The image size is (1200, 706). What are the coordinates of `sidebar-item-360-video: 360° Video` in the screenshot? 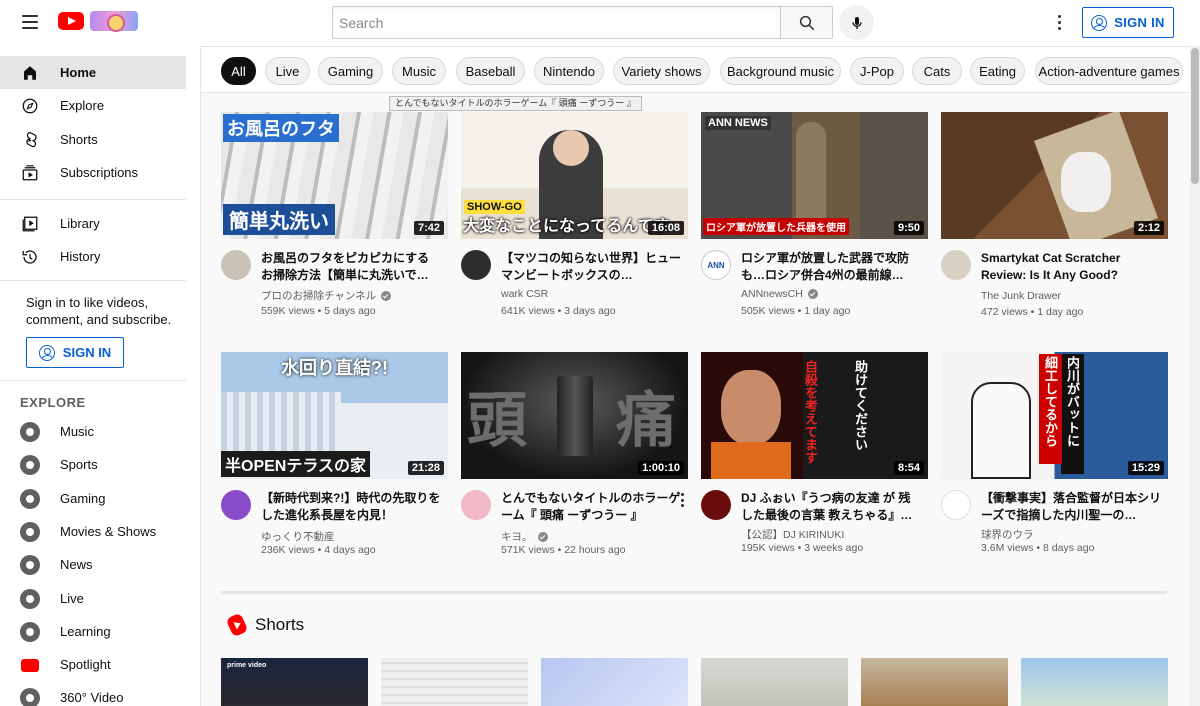 It's located at (93, 693).